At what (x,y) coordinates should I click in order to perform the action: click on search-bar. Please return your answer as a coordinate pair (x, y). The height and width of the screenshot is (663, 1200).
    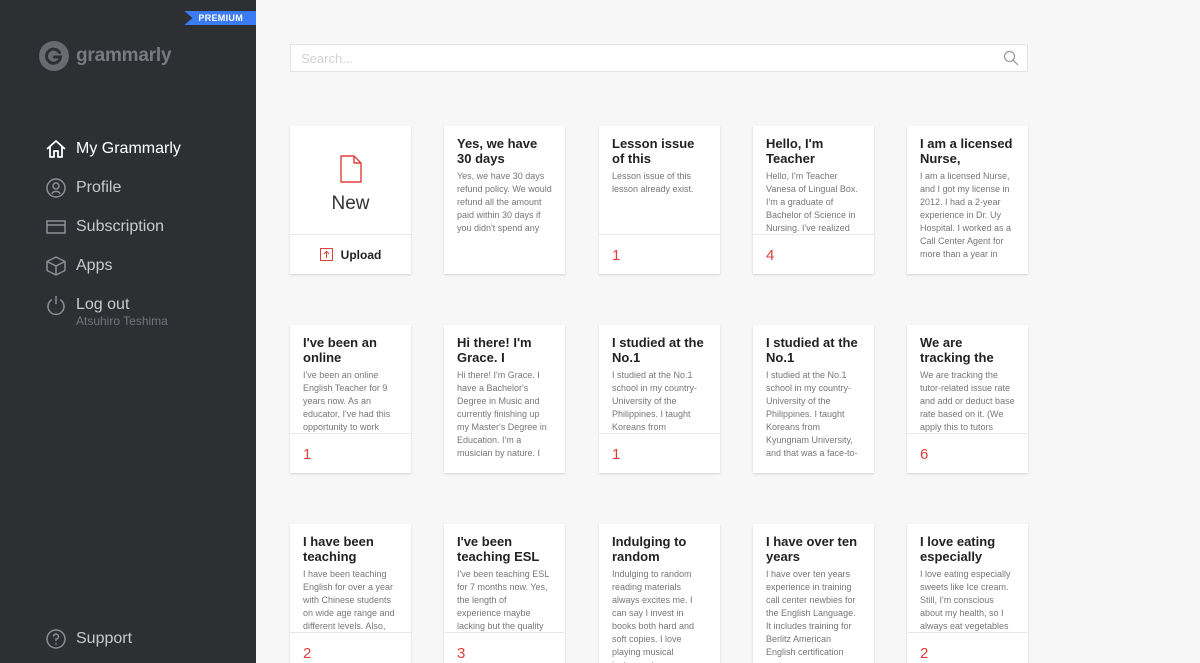
    Looking at the image, I should click on (659, 58).